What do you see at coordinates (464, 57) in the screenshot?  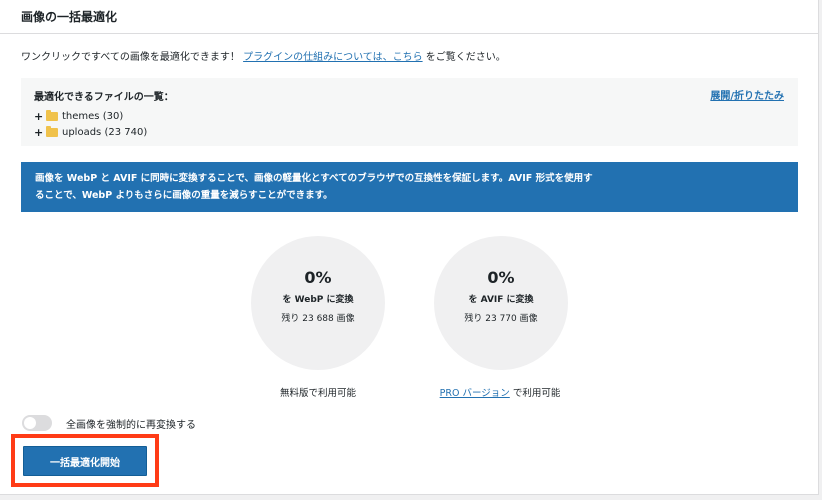 I see `intro-text-after: をご覧ください。` at bounding box center [464, 57].